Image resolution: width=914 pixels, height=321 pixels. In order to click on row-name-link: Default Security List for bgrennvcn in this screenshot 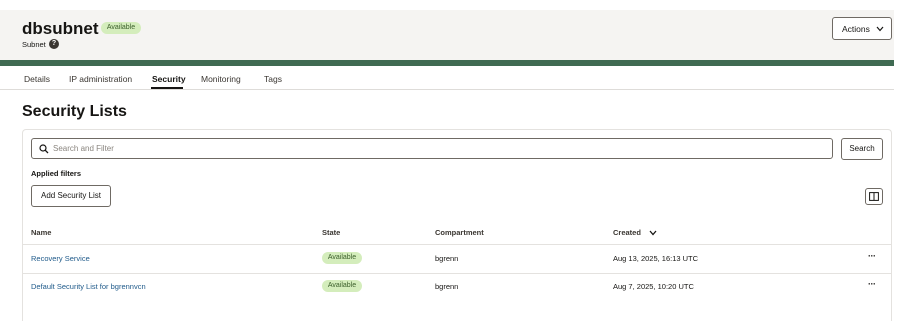, I will do `click(88, 286)`.